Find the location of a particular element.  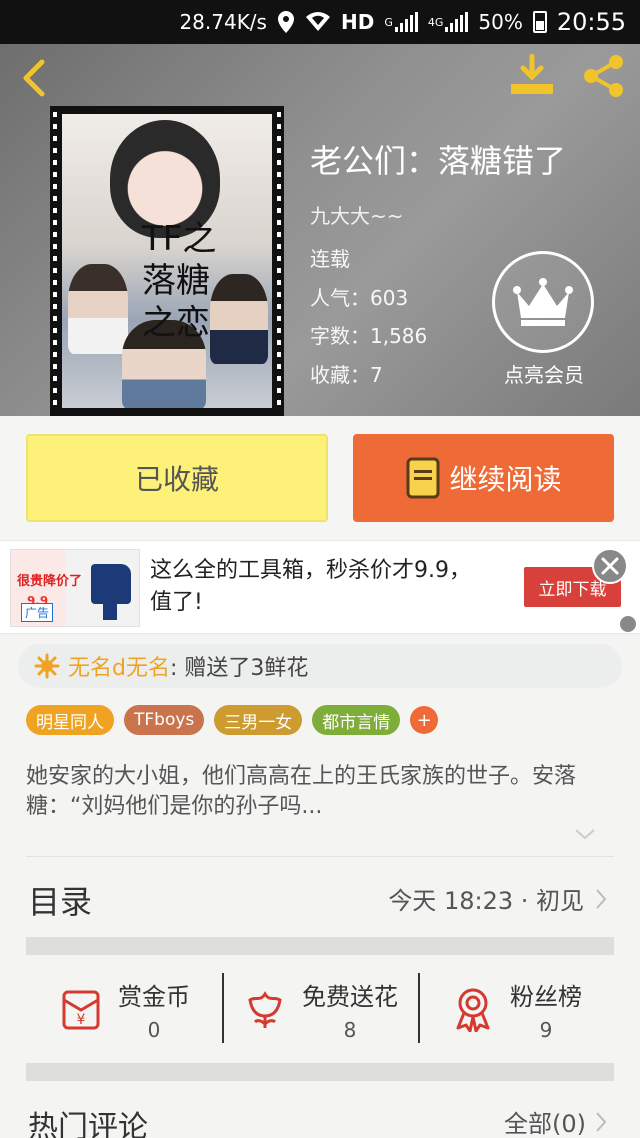

header-actions is located at coordinates (568, 76).